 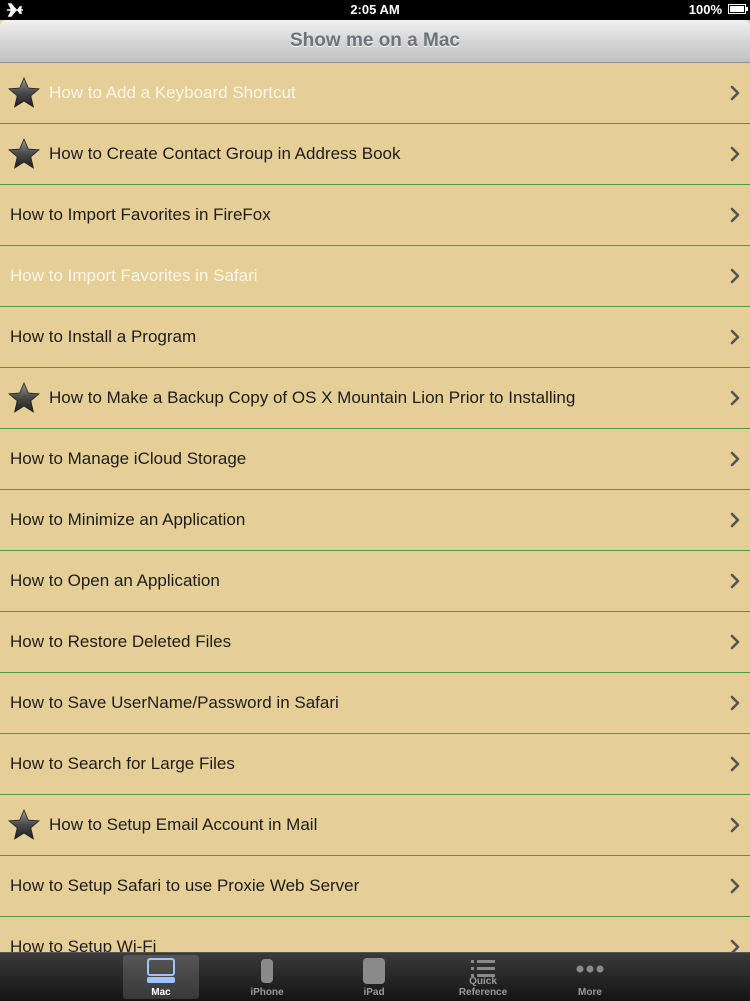 I want to click on tab-label: Mac, so click(x=161, y=992).